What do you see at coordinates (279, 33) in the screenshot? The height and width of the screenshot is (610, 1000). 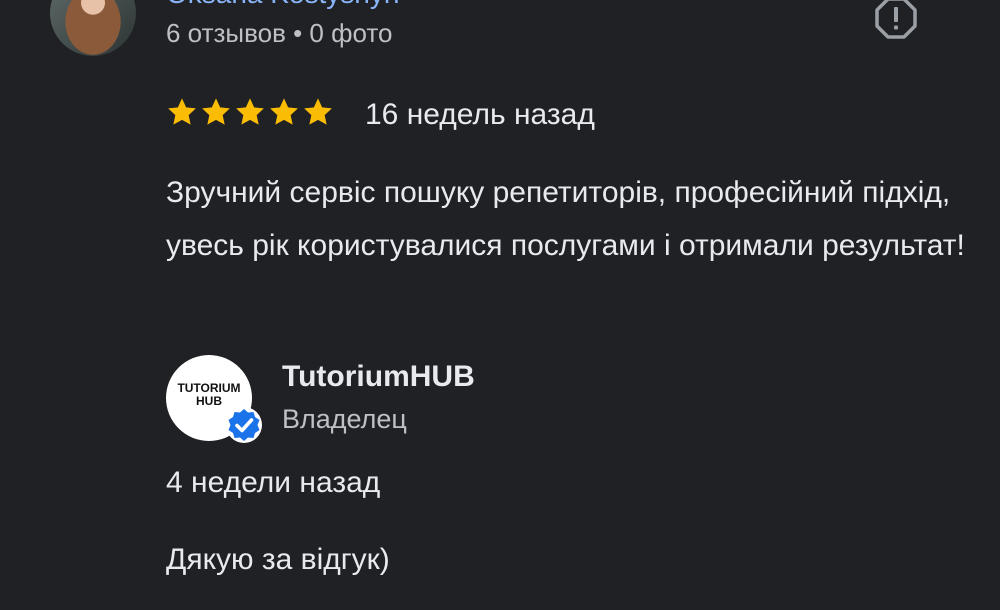 I see `reviewer-meta: 6 отзывов • 0 фото` at bounding box center [279, 33].